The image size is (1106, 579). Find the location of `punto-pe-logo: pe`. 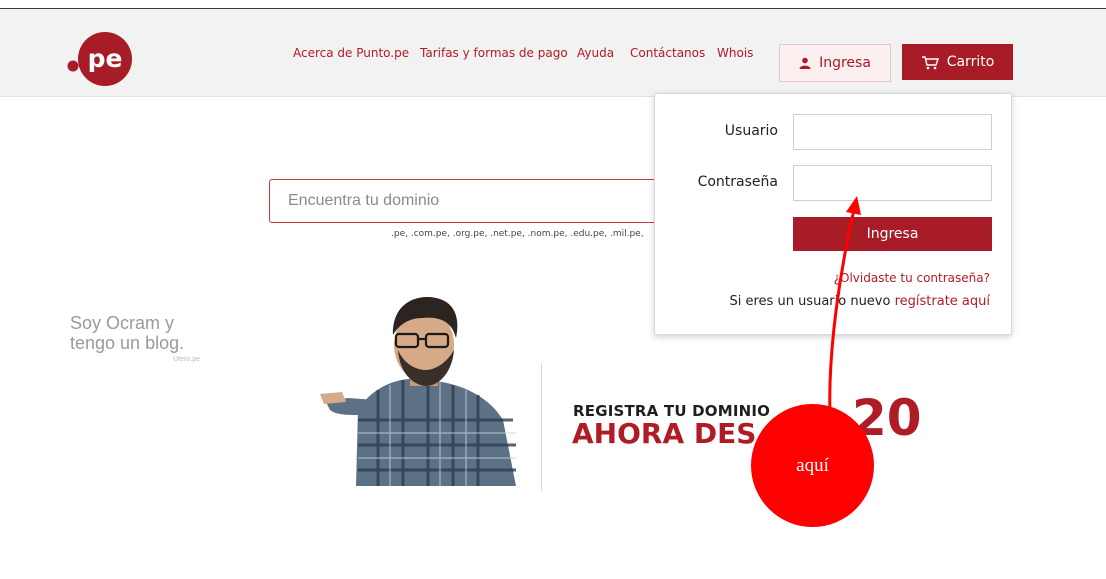

punto-pe-logo: pe is located at coordinates (102, 59).